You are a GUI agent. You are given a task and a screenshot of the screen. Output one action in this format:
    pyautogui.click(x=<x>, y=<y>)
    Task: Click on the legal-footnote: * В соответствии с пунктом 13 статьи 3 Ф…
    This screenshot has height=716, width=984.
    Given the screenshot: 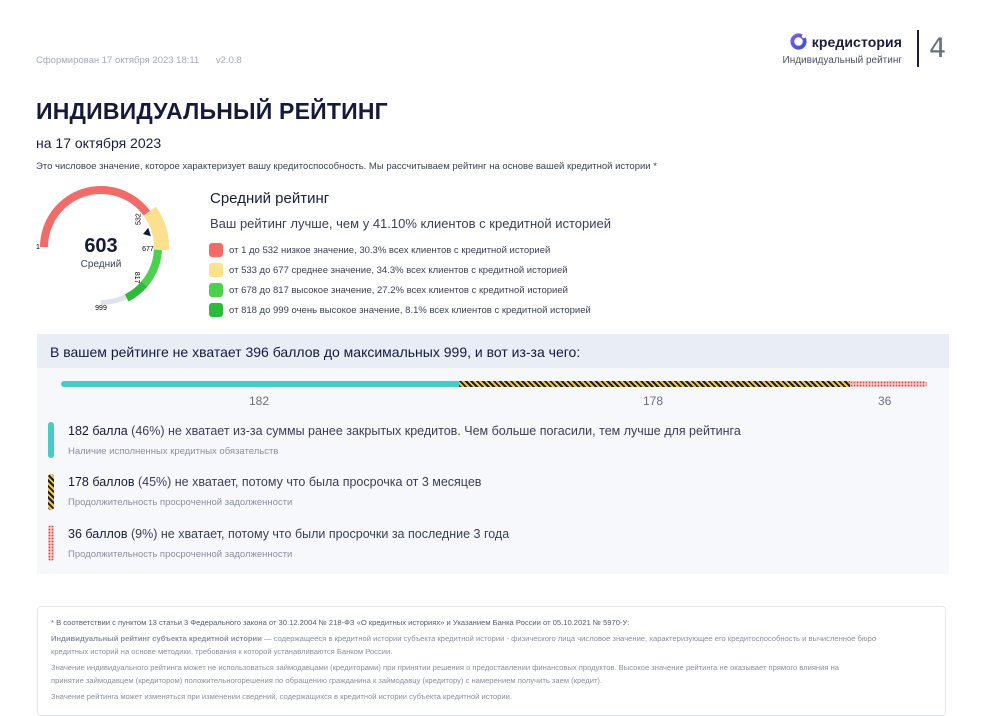 What is the action you would take?
    pyautogui.click(x=491, y=661)
    